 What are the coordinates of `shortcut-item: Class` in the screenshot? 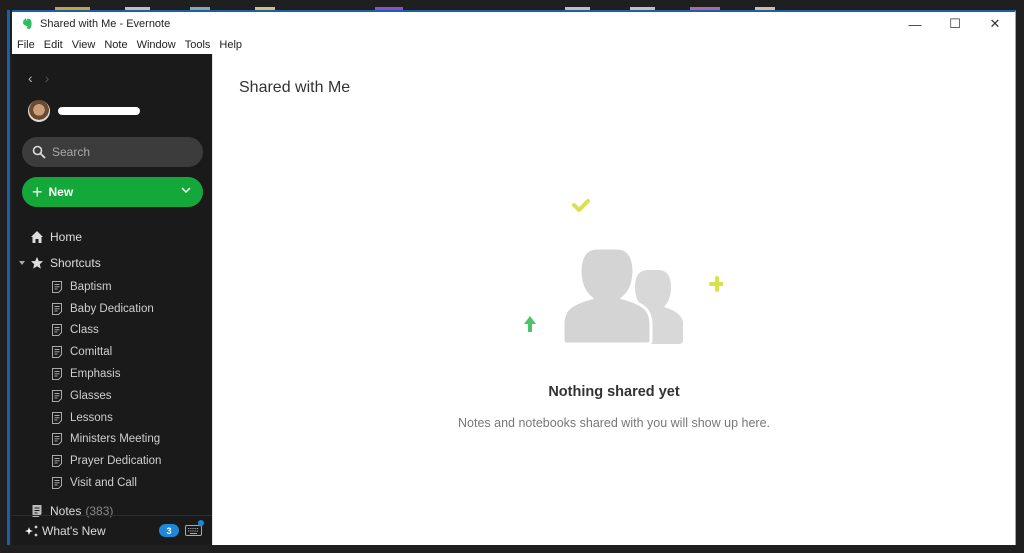 It's located at (112, 331).